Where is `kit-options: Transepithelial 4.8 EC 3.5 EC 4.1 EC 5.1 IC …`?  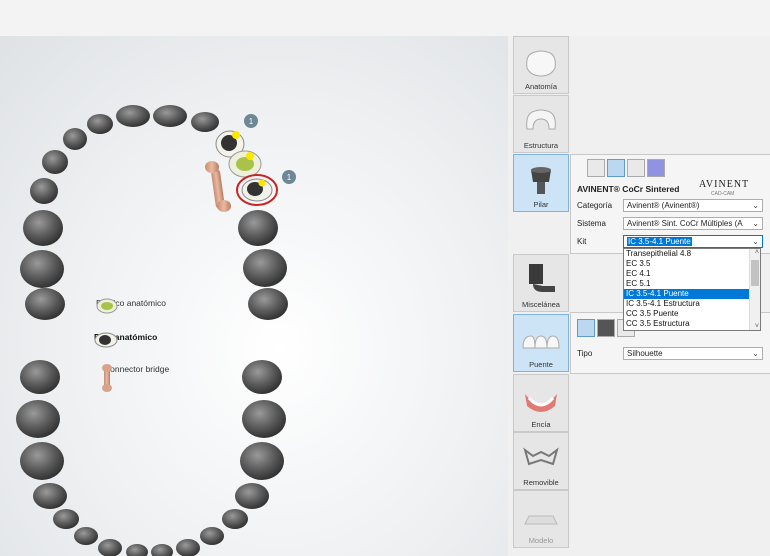 kit-options: Transepithelial 4.8 EC 3.5 EC 4.1 EC 5.1 IC … is located at coordinates (692, 289).